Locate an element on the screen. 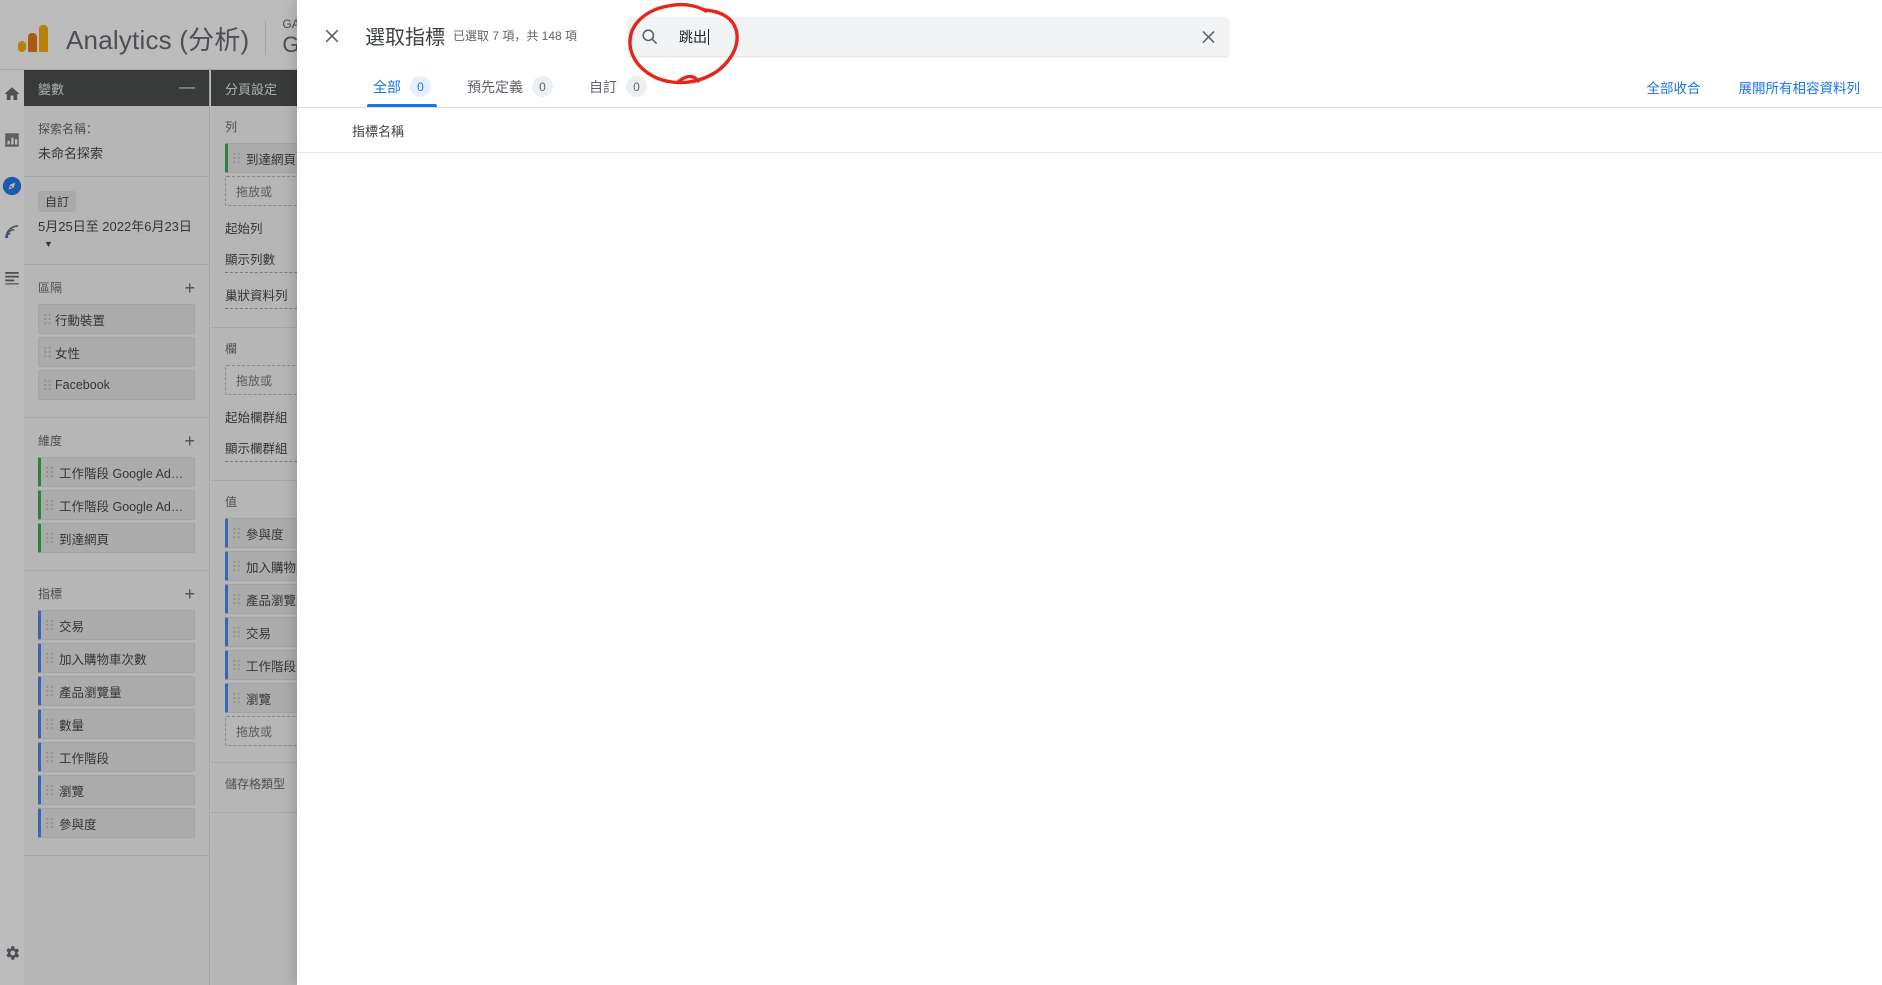 The image size is (1882, 985). close-icon is located at coordinates (332, 36).